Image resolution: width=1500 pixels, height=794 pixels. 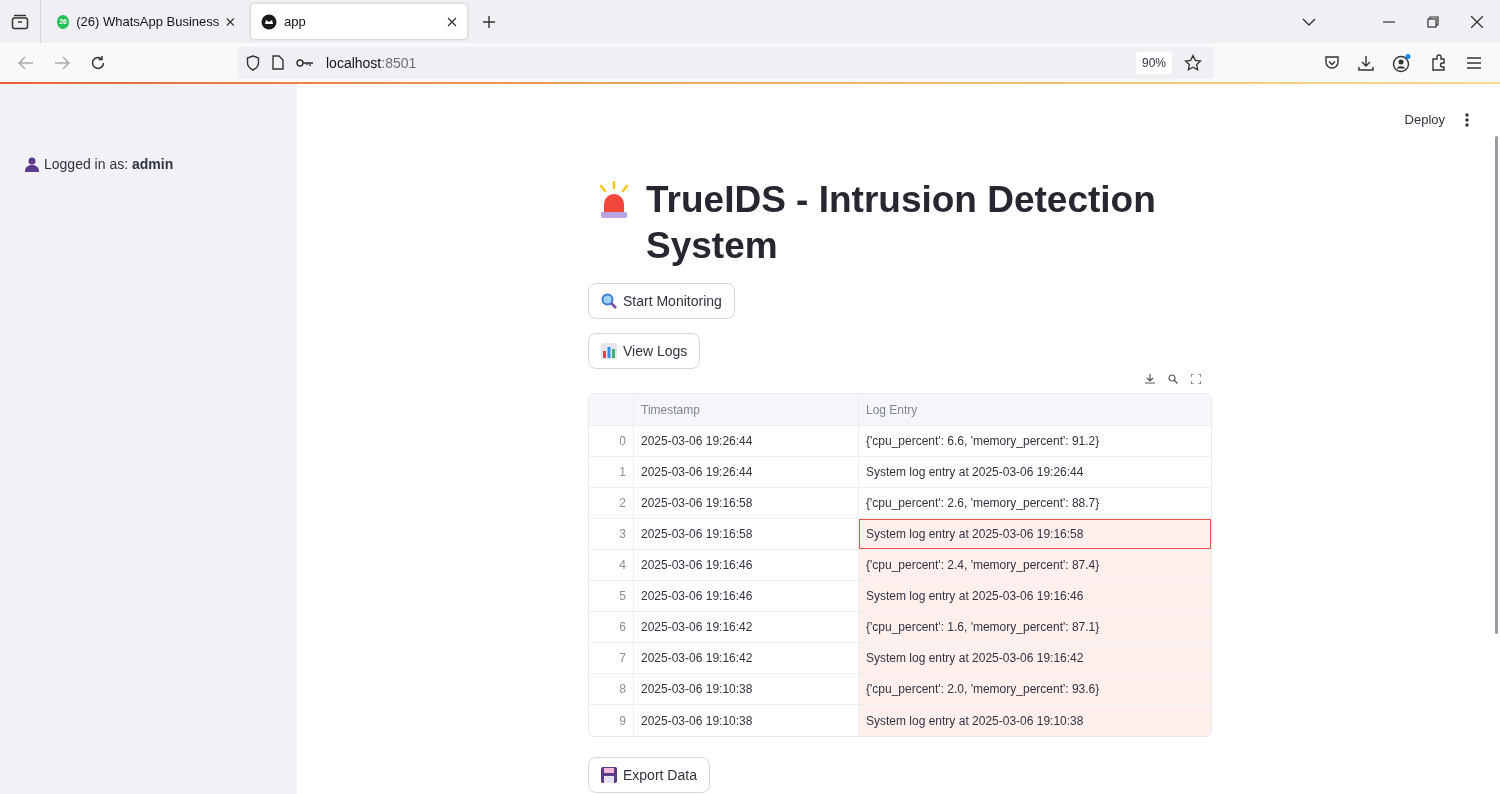 What do you see at coordinates (1035, 534) in the screenshot?
I see `table-cell: System log entry at 2025-03-06 19:16:58` at bounding box center [1035, 534].